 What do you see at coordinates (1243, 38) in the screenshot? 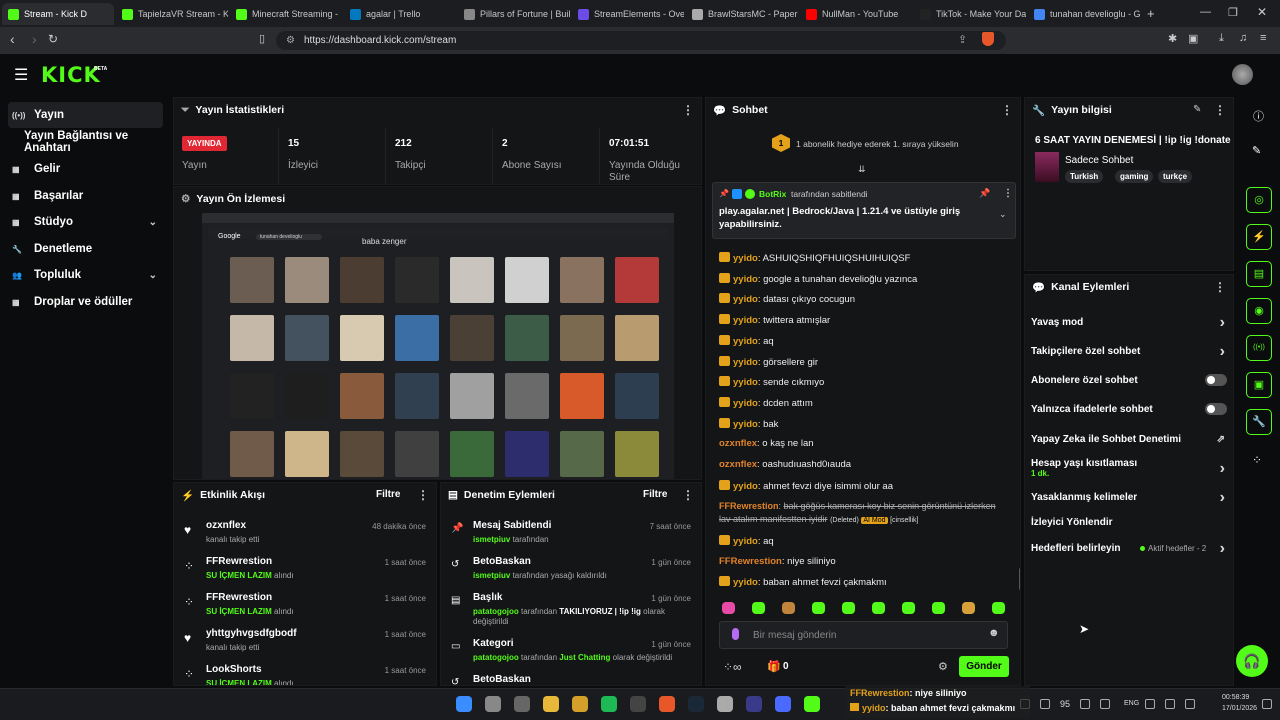
I see `media-icon: ♫` at bounding box center [1243, 38].